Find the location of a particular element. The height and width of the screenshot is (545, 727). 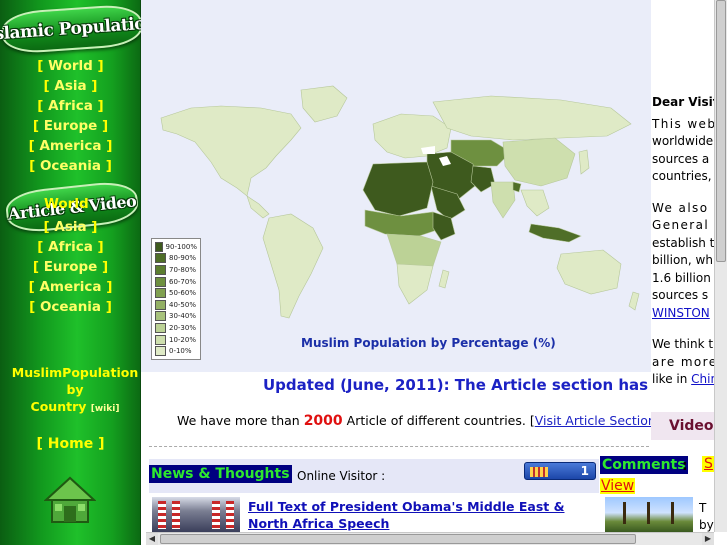

letter-line: countries, is located at coordinates (682, 176).